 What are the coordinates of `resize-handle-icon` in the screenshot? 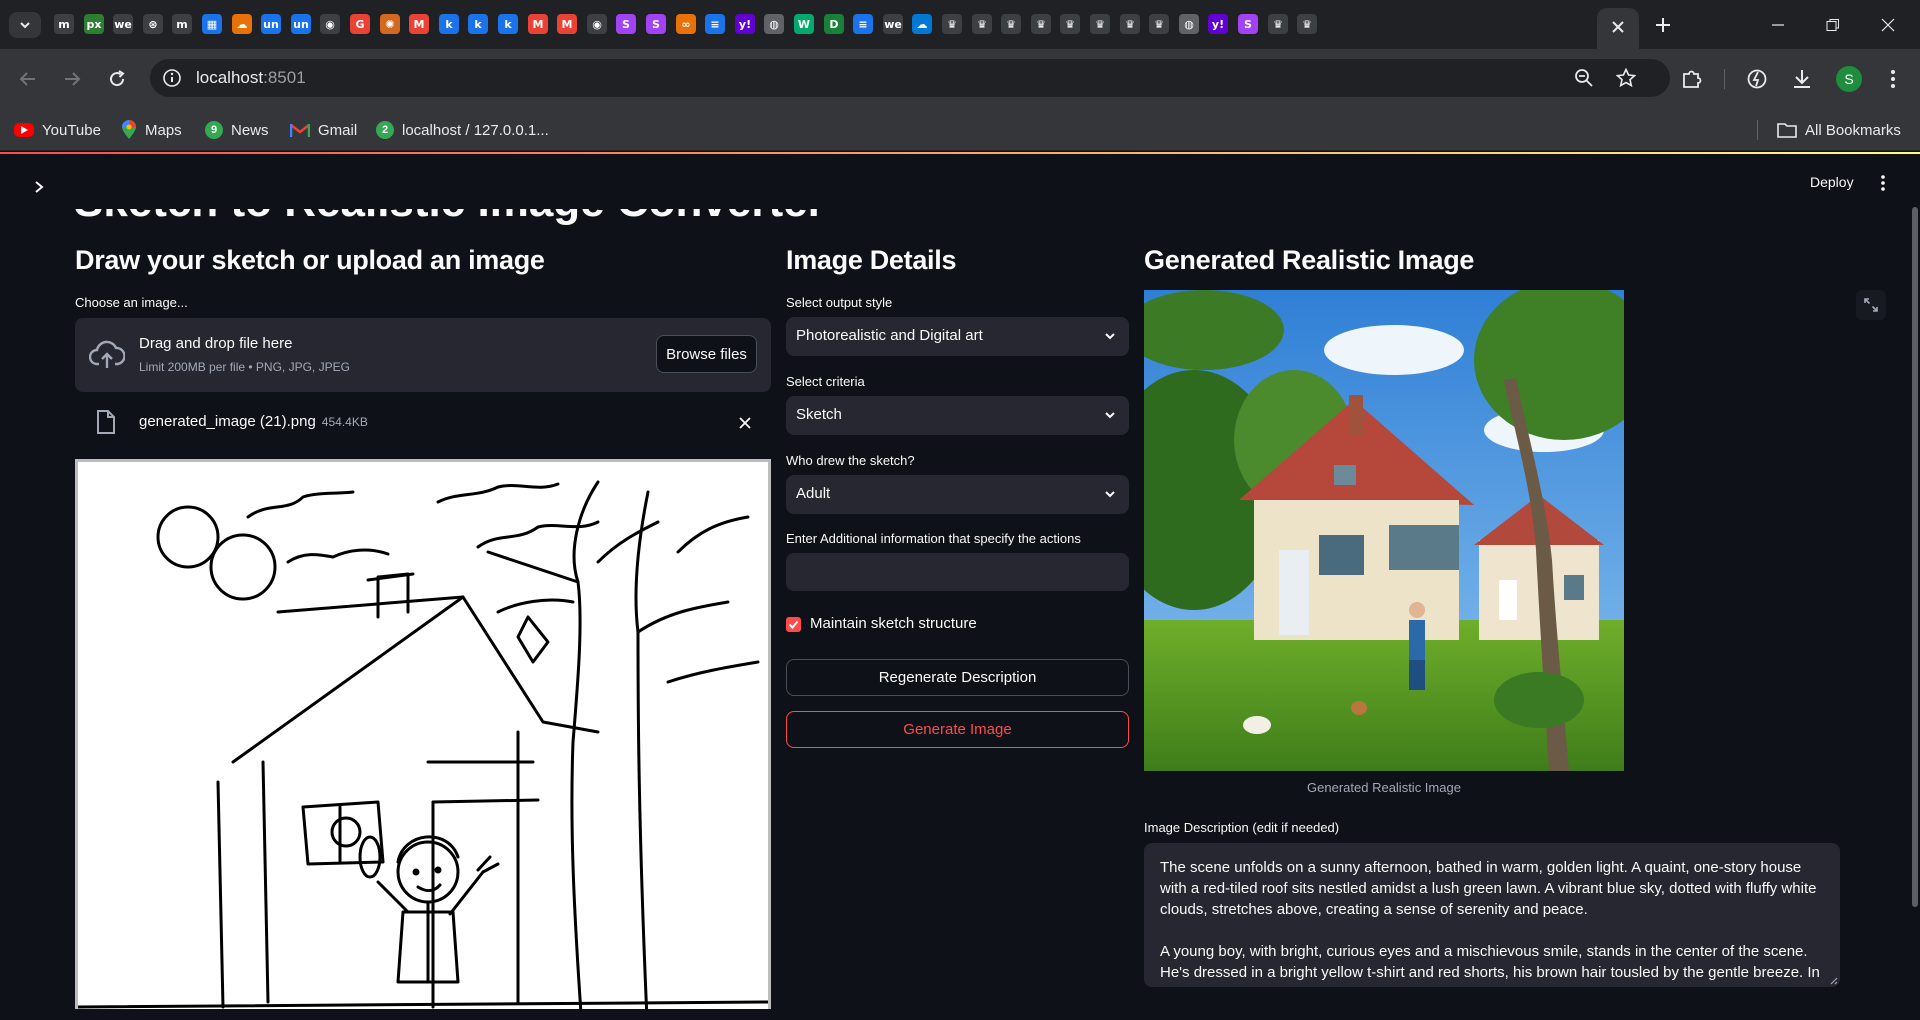 It's located at (1833, 980).